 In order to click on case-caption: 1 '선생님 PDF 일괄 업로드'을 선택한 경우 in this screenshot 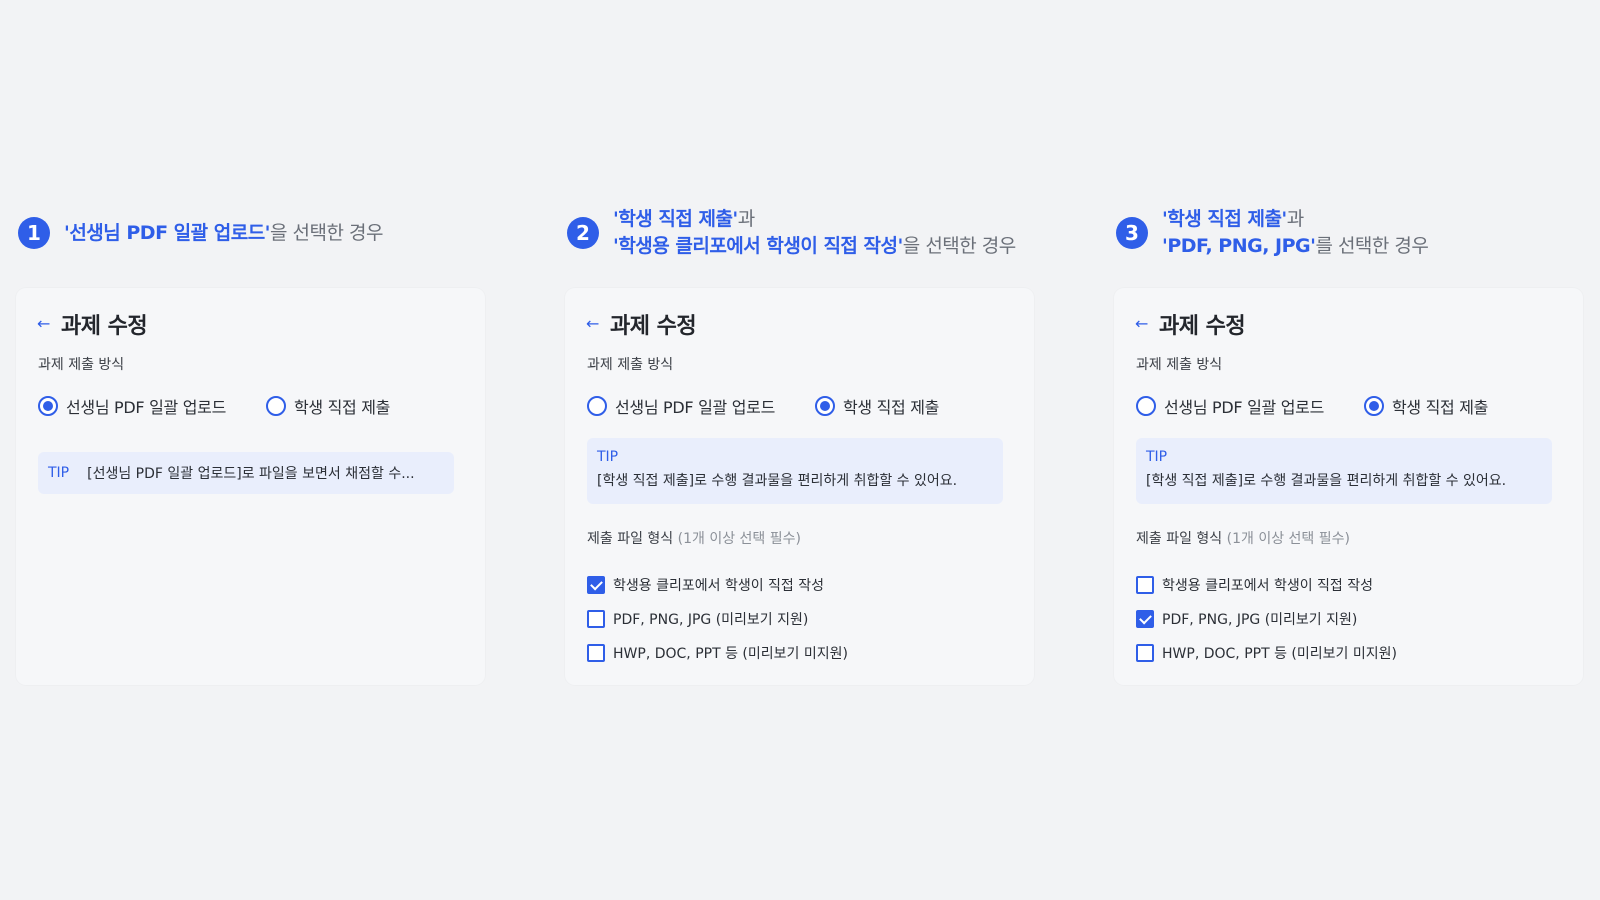, I will do `click(251, 233)`.